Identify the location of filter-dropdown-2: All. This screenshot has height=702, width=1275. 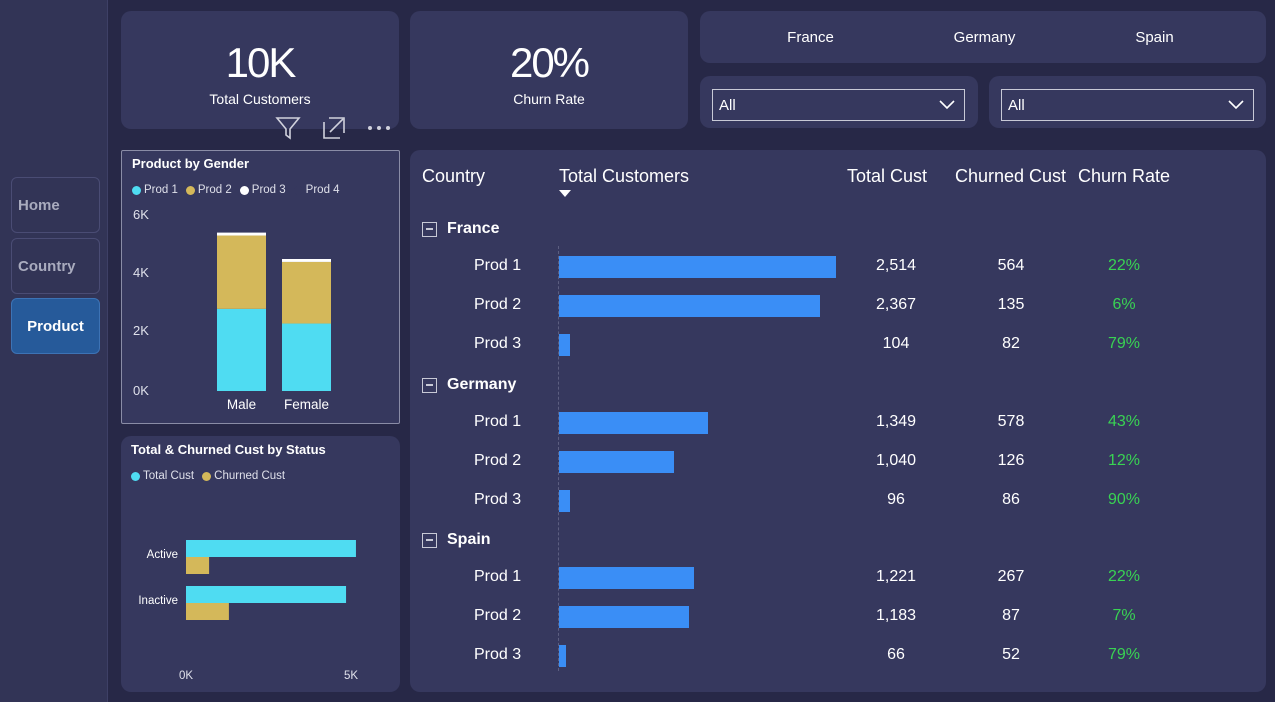
(1127, 105).